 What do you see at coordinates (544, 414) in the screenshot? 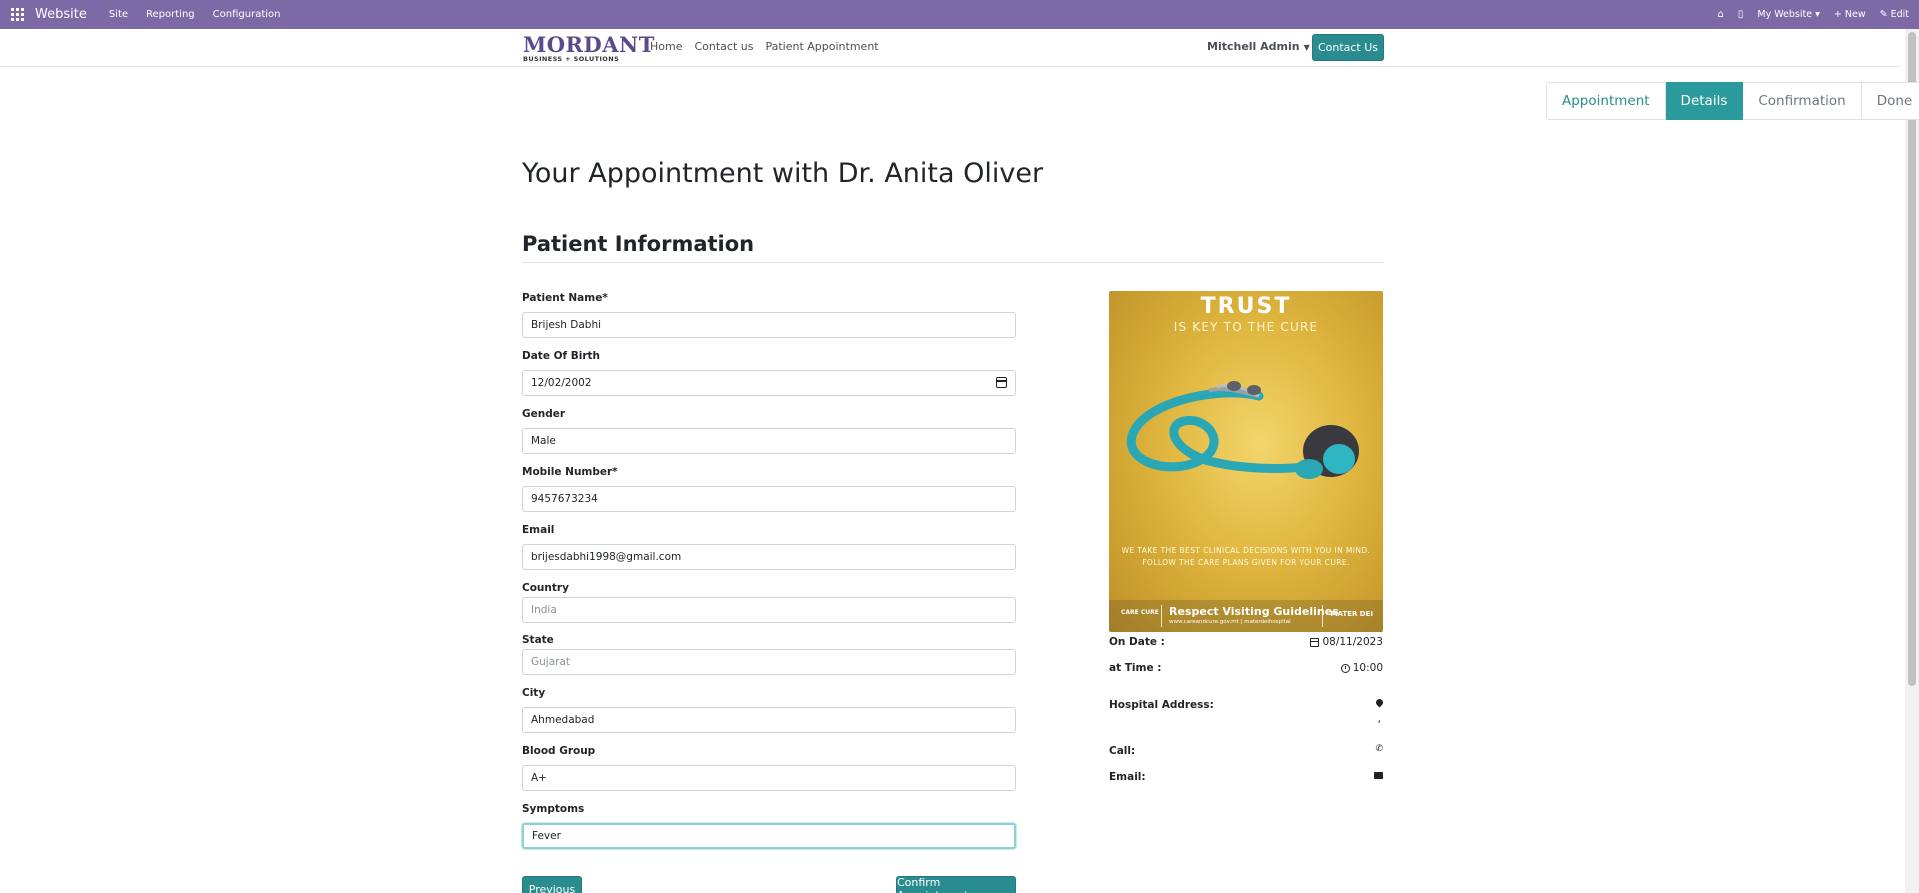
I see `gender-label: Gender` at bounding box center [544, 414].